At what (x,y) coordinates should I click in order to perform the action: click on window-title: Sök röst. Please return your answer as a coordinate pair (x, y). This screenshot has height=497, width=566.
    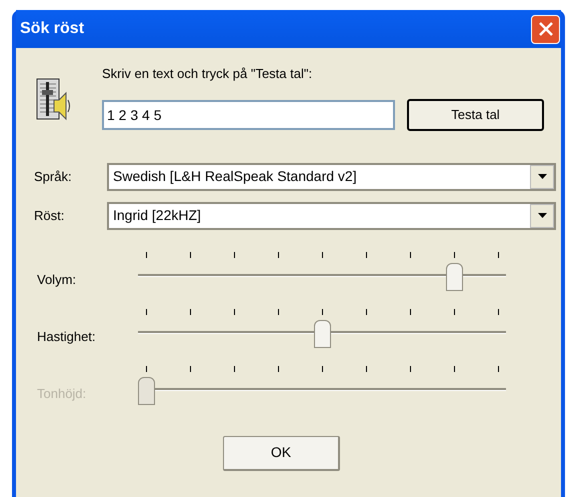
    Looking at the image, I should click on (52, 29).